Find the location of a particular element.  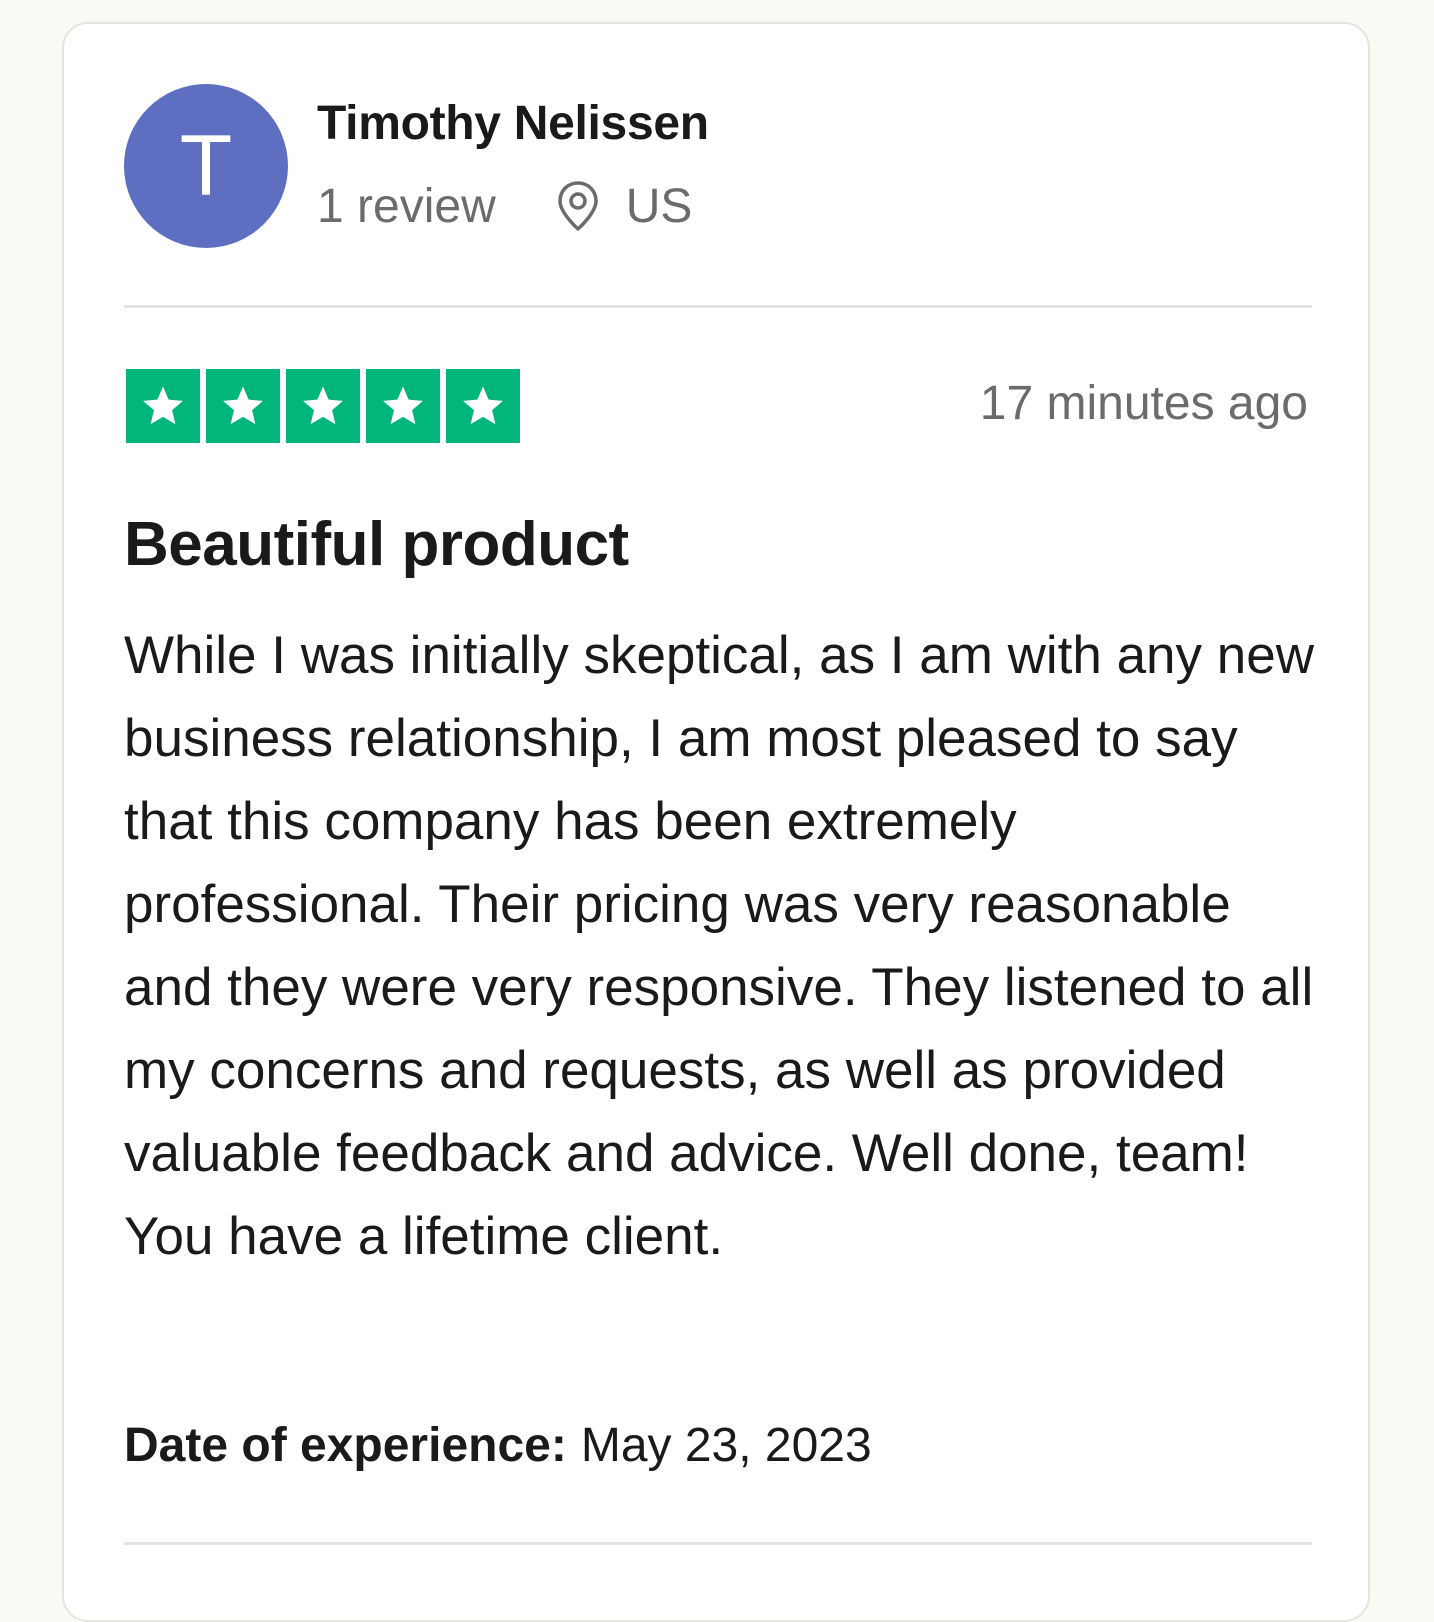

review-timestamp: 17 minutes ago is located at coordinates (1143, 403).